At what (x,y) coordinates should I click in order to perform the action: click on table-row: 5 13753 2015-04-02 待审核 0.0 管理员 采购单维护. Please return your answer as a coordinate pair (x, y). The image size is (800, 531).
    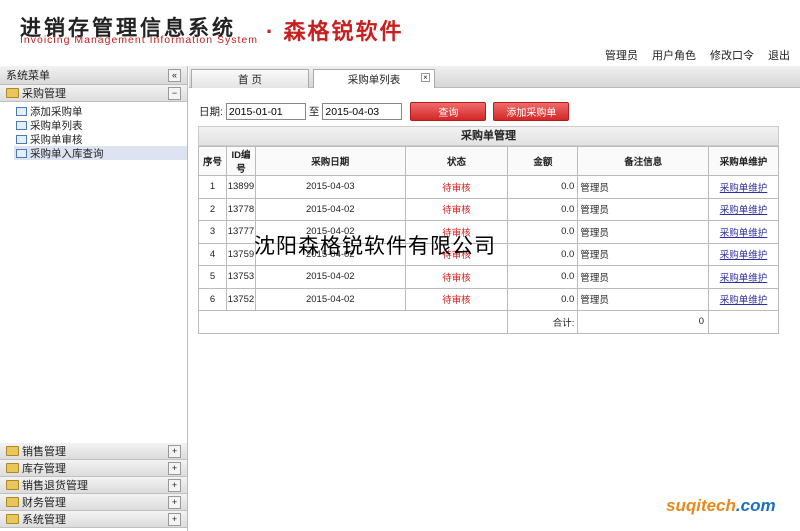
    Looking at the image, I should click on (488, 277).